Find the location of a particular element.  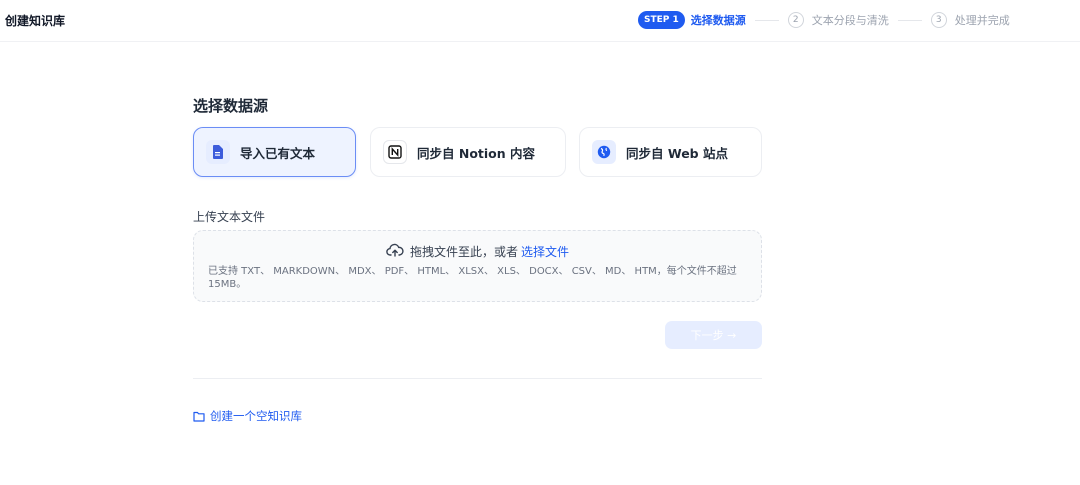

choose-file-link: 选择文件 is located at coordinates (545, 251).